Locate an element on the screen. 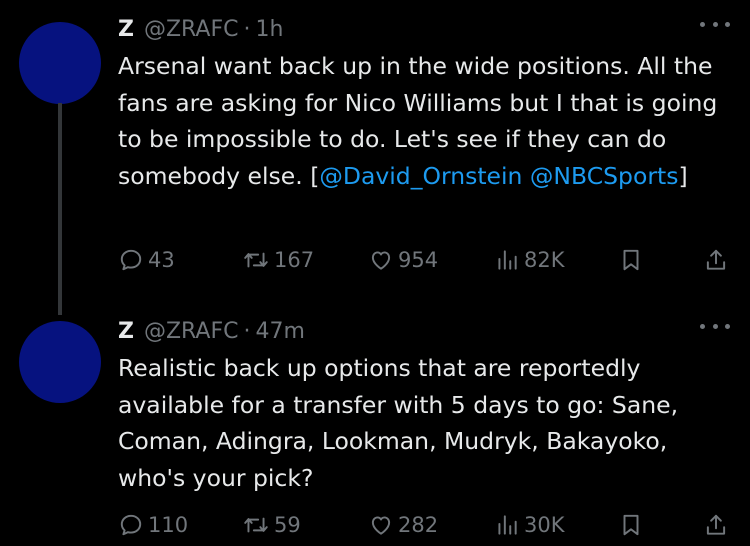  views-count: 30K is located at coordinates (544, 525).